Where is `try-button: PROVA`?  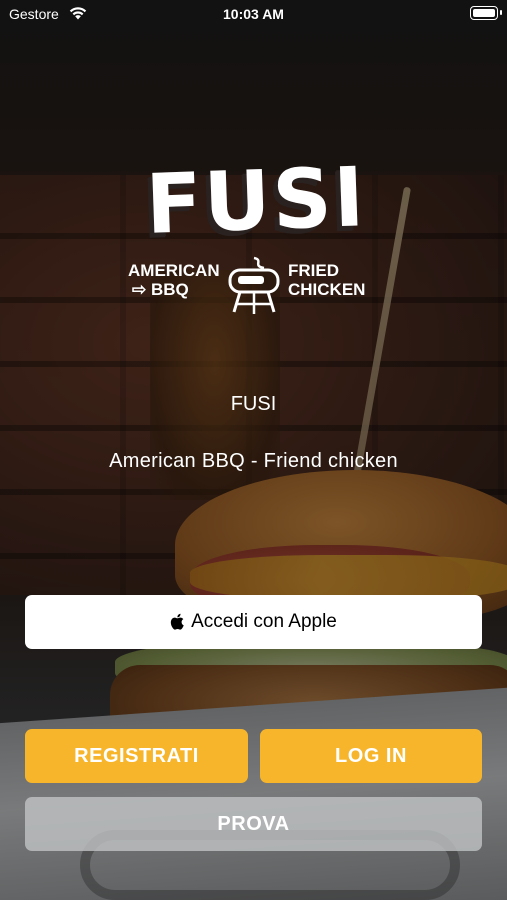 try-button: PROVA is located at coordinates (253, 824).